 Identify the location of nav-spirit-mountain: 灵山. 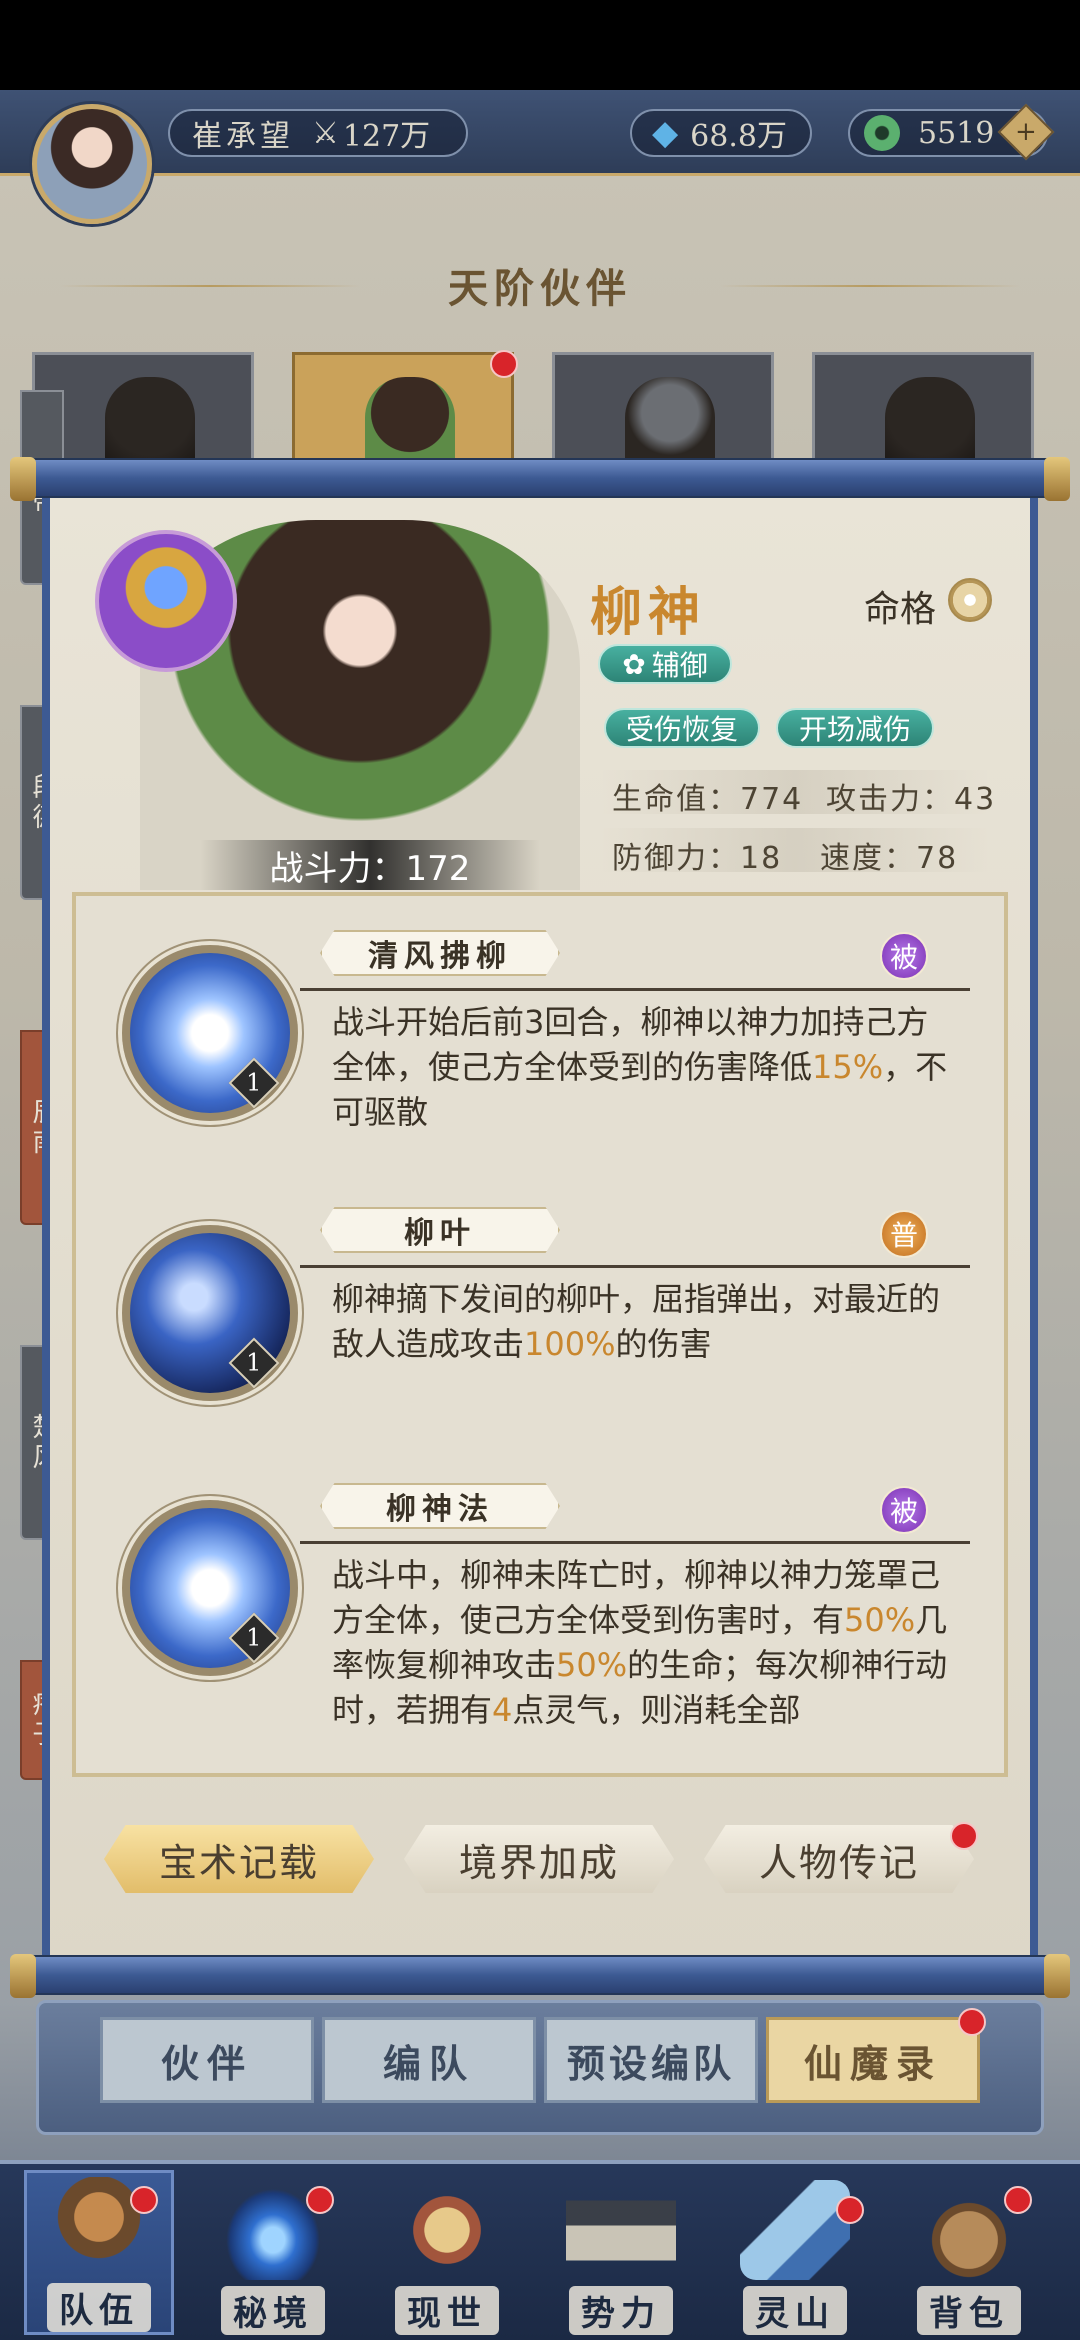
(795, 2252).